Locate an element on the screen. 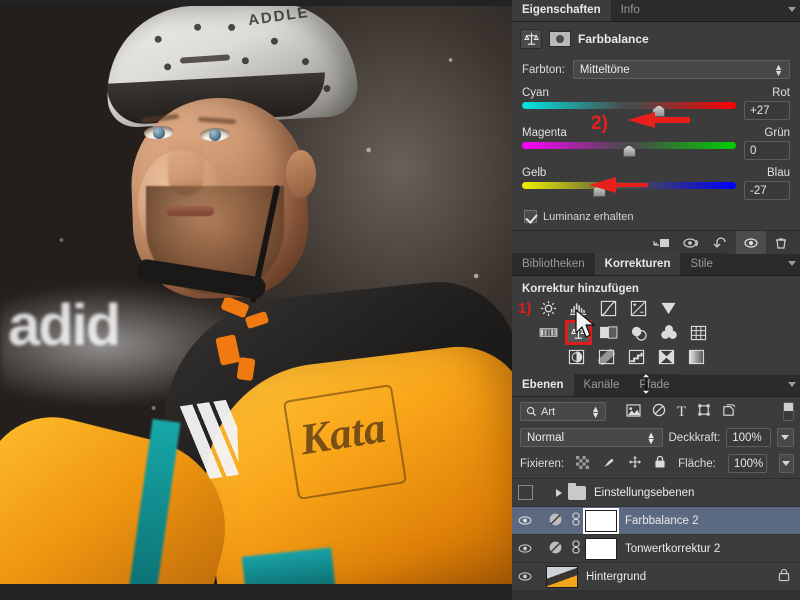 The height and width of the screenshot is (600, 800). layer-thumbnail is located at coordinates (562, 576).